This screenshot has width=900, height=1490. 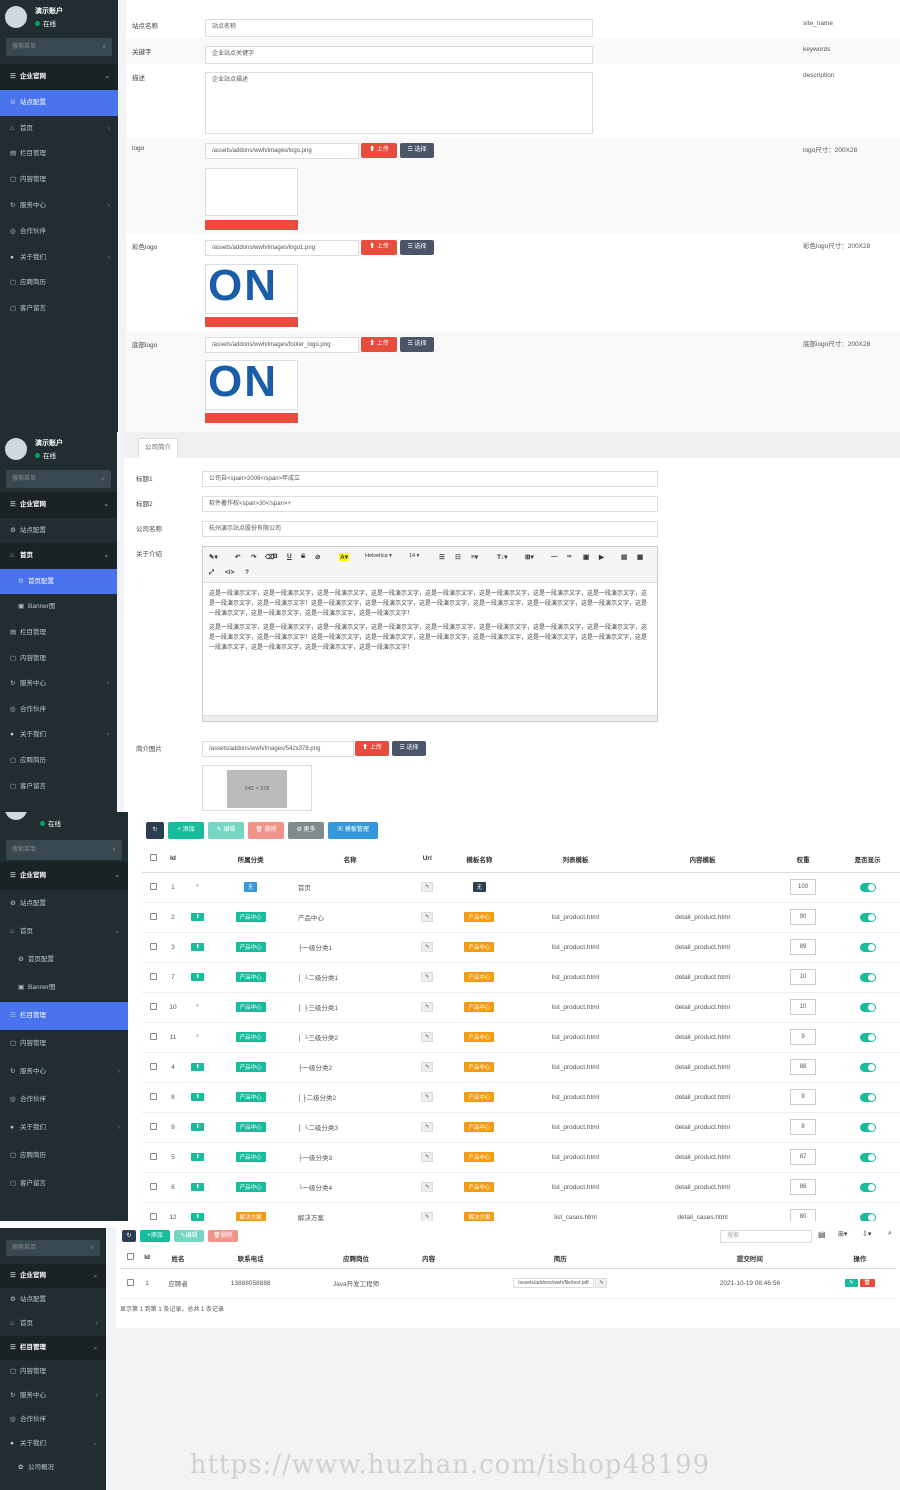 What do you see at coordinates (278, 749) in the screenshot?
I see `intro-image-input: /assets/addons/wwh/images/542x378.png` at bounding box center [278, 749].